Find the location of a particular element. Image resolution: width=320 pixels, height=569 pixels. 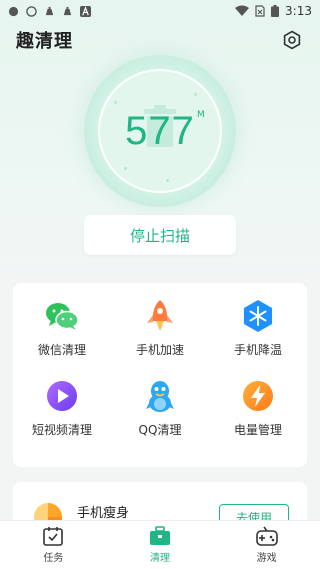

nav-tab-tasks: 任务 is located at coordinates (53, 545).